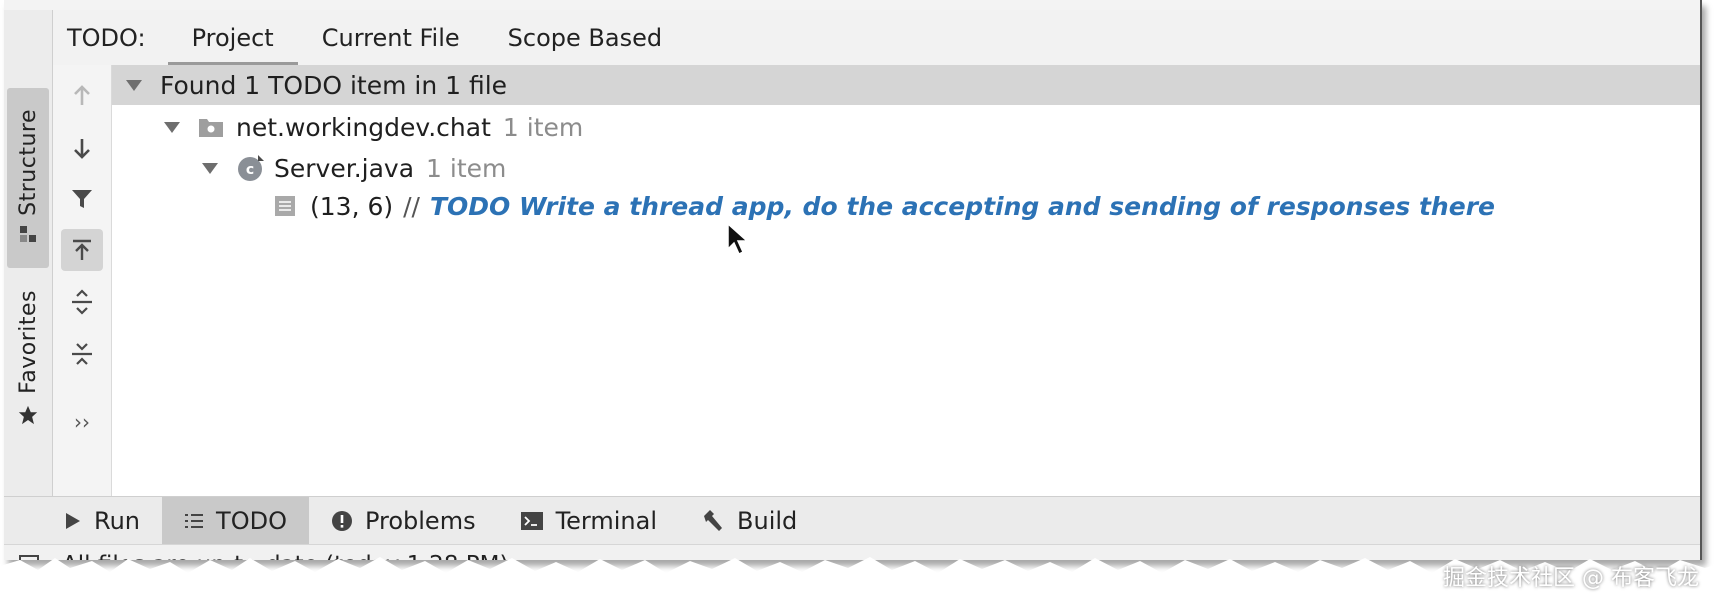 The width and height of the screenshot is (1725, 606). What do you see at coordinates (543, 127) in the screenshot?
I see `package-count: 1 item` at bounding box center [543, 127].